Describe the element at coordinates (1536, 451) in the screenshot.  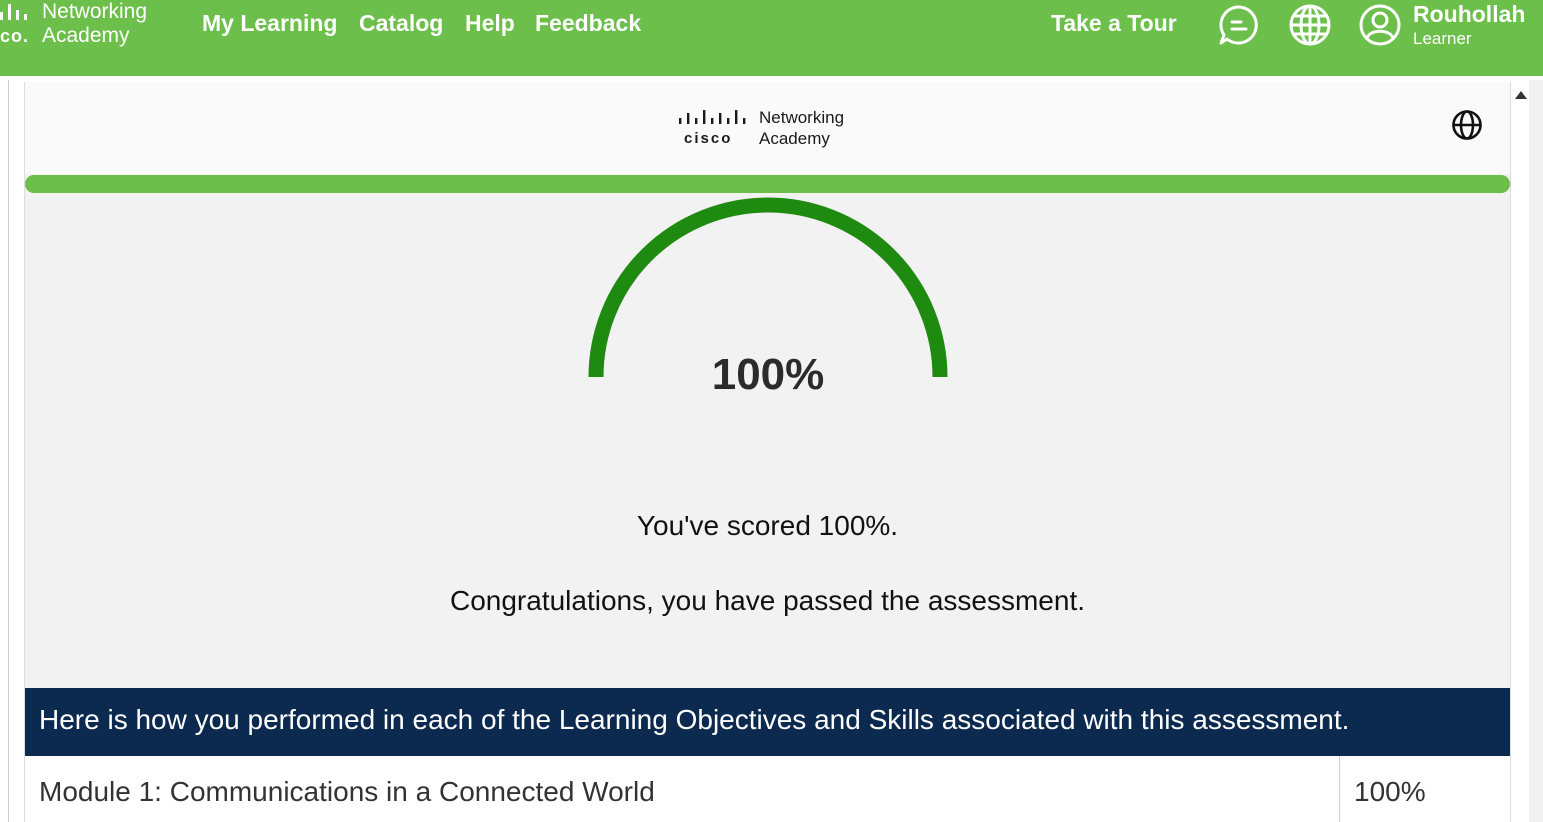
I see `vertical-scrollbar` at that location.